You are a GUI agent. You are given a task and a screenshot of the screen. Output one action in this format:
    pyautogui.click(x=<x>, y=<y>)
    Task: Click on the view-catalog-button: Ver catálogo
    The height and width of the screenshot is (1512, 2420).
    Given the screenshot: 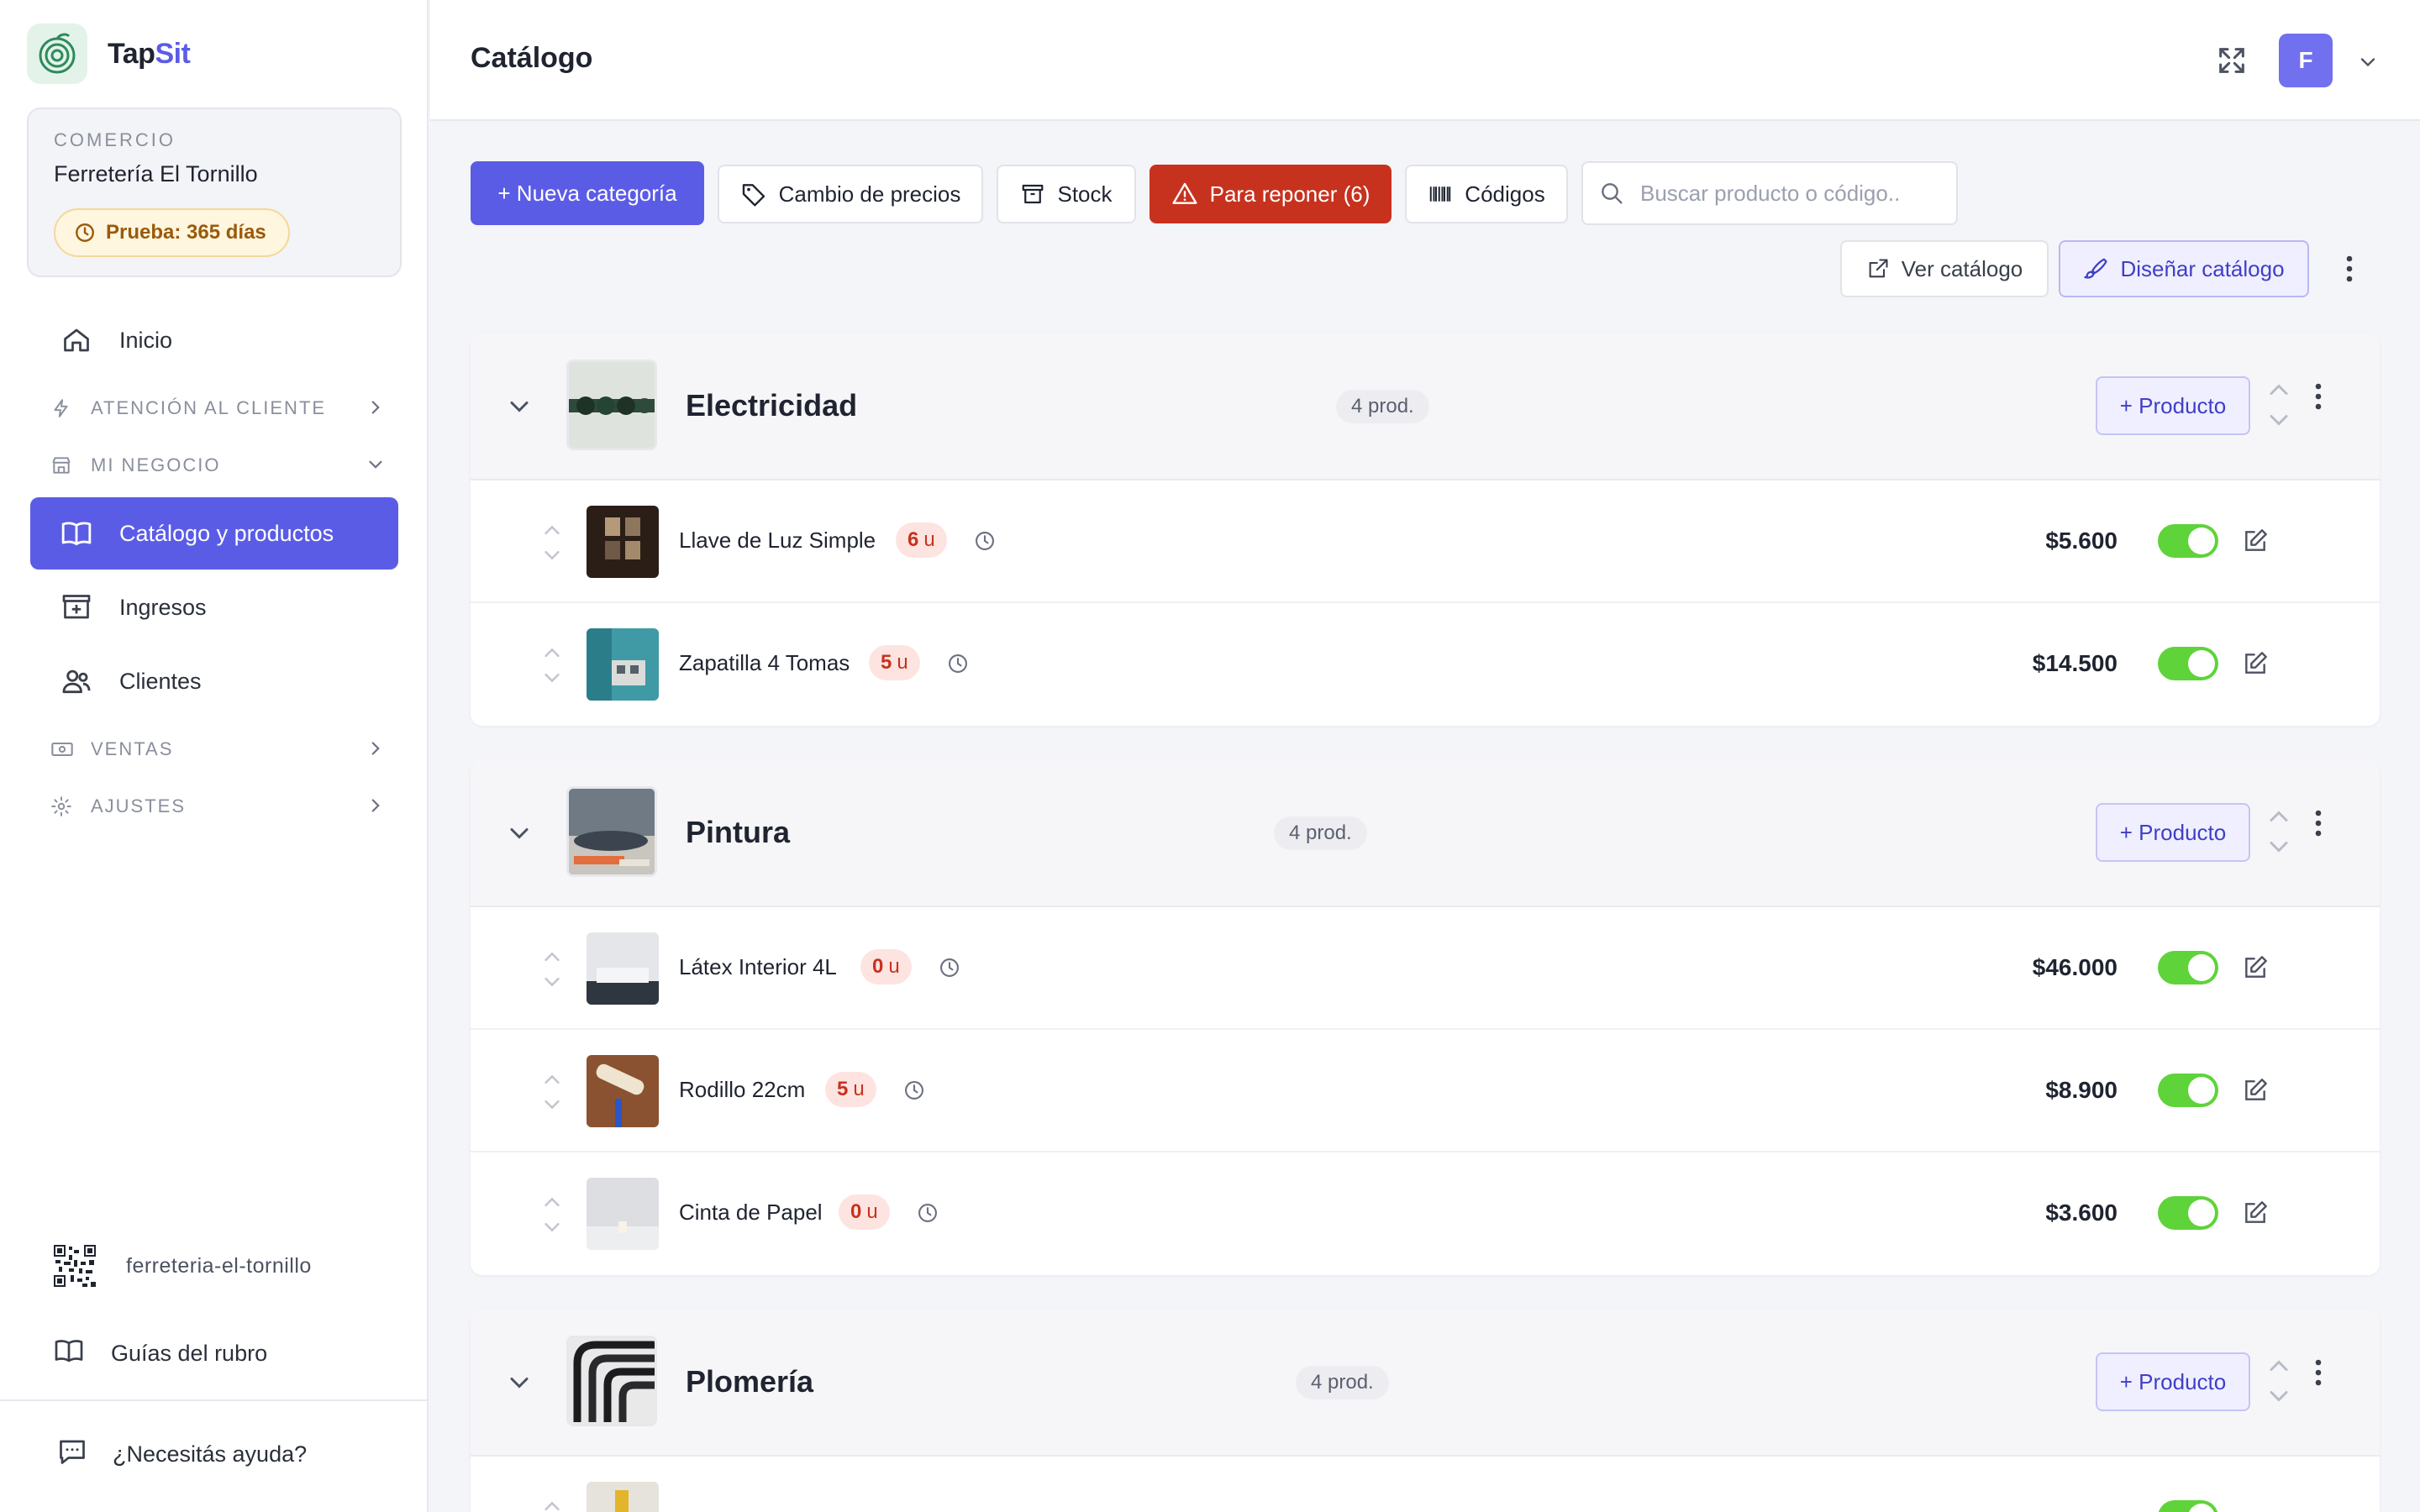 What is the action you would take?
    pyautogui.click(x=1944, y=268)
    